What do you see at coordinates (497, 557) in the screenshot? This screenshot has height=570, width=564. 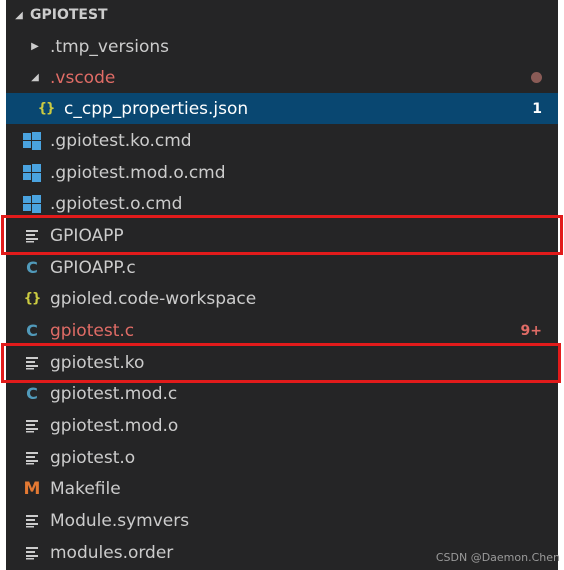 I see `watermark-text: CSDN @Daemon.Chen` at bounding box center [497, 557].